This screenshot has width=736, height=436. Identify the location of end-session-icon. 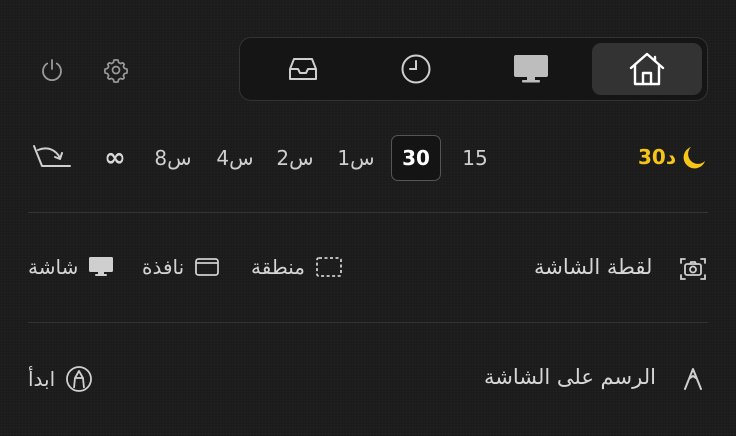
(52, 156).